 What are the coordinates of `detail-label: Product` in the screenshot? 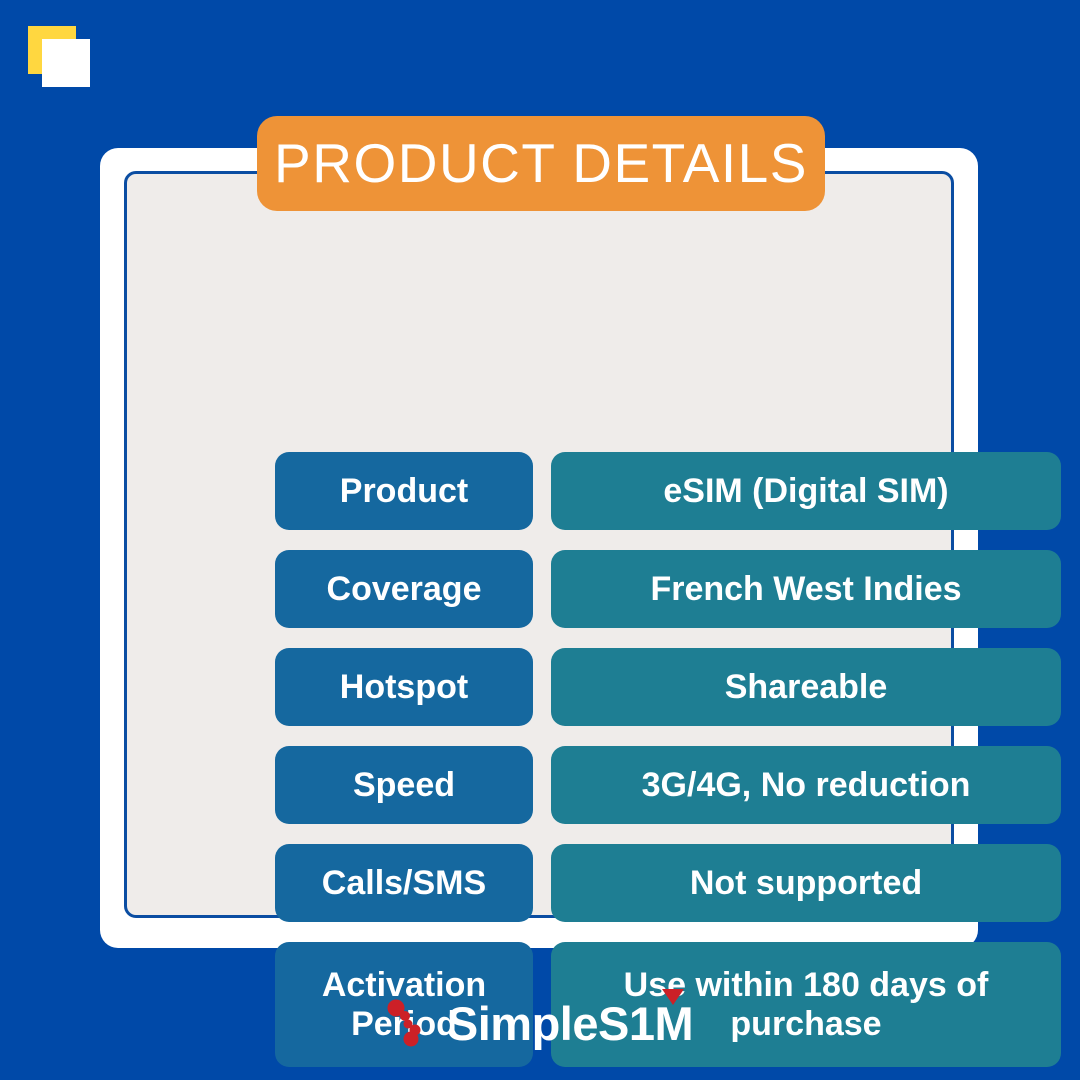 It's located at (404, 491).